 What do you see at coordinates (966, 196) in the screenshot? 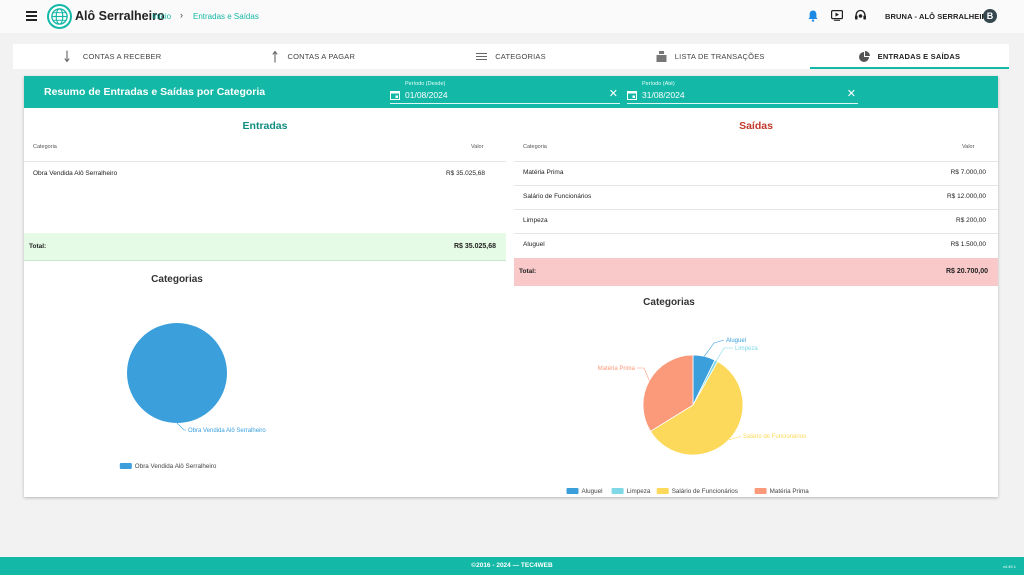
I see `saidas-row-value: R$ 12.000,00` at bounding box center [966, 196].